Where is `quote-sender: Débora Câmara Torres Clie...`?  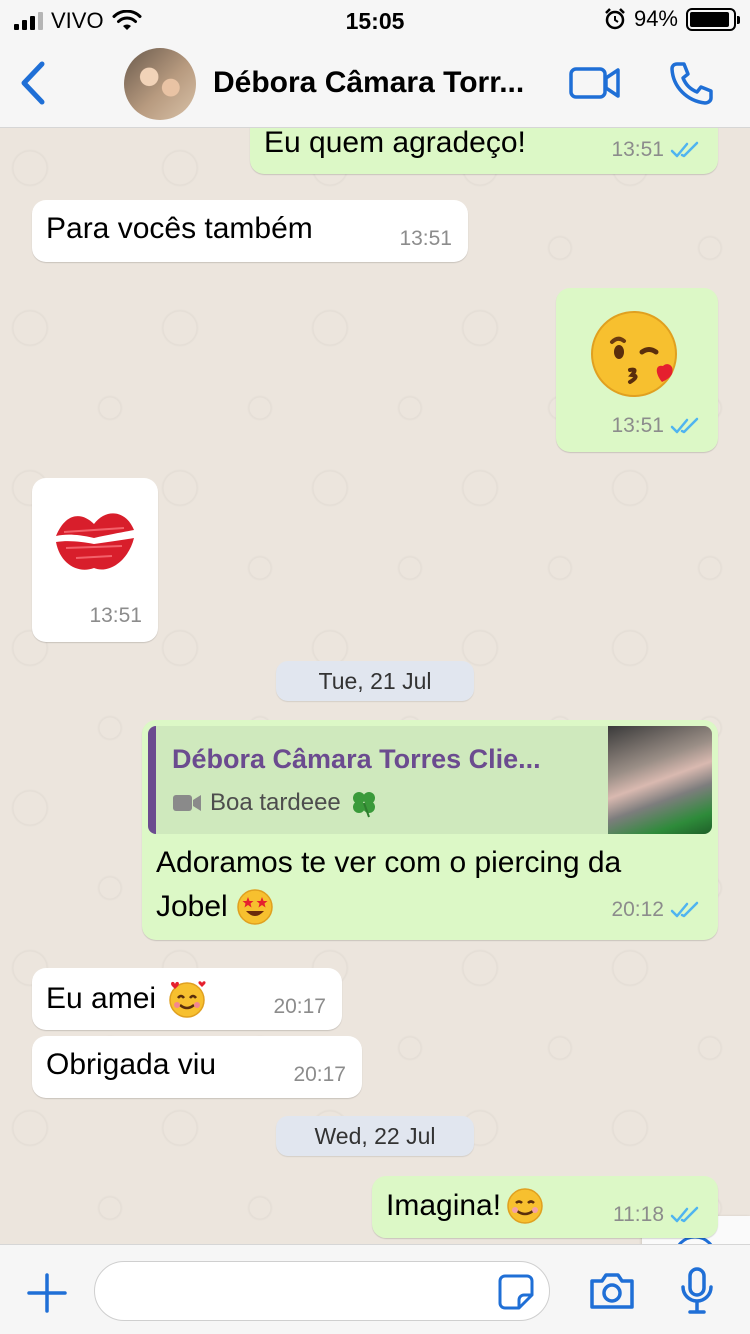
quote-sender: Débora Câmara Torres Clie... is located at coordinates (356, 759).